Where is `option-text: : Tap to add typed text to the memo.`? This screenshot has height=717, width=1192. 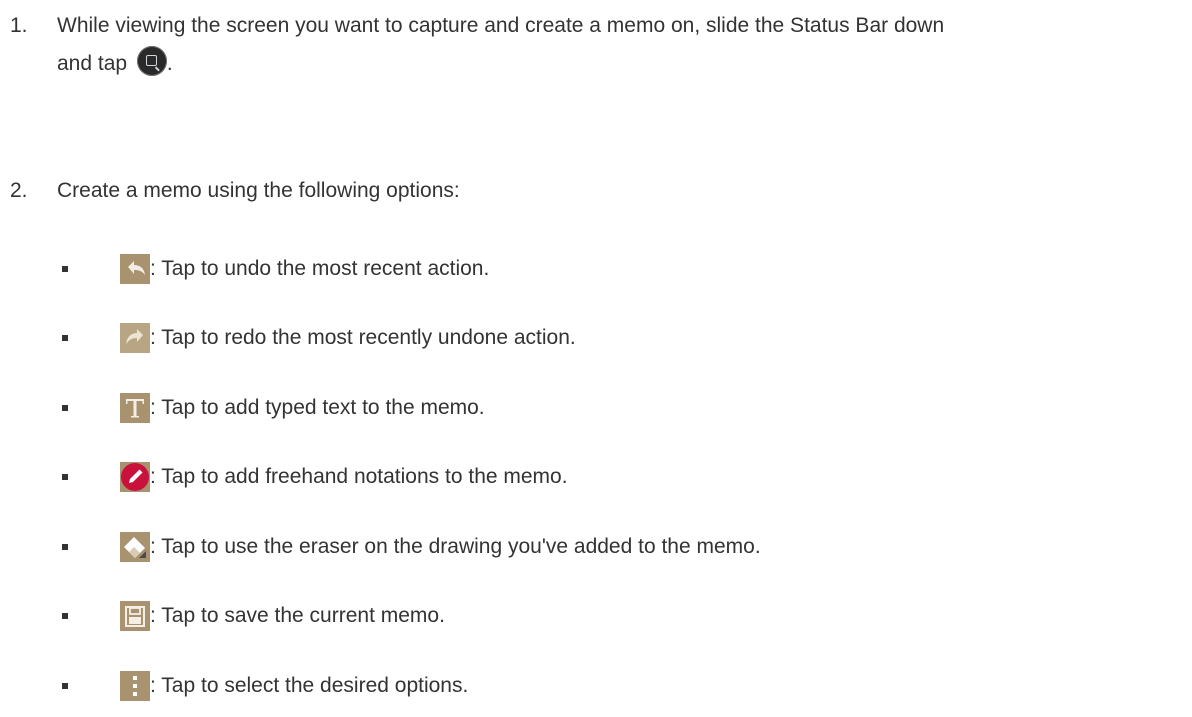 option-text: : Tap to add typed text to the memo. is located at coordinates (317, 407).